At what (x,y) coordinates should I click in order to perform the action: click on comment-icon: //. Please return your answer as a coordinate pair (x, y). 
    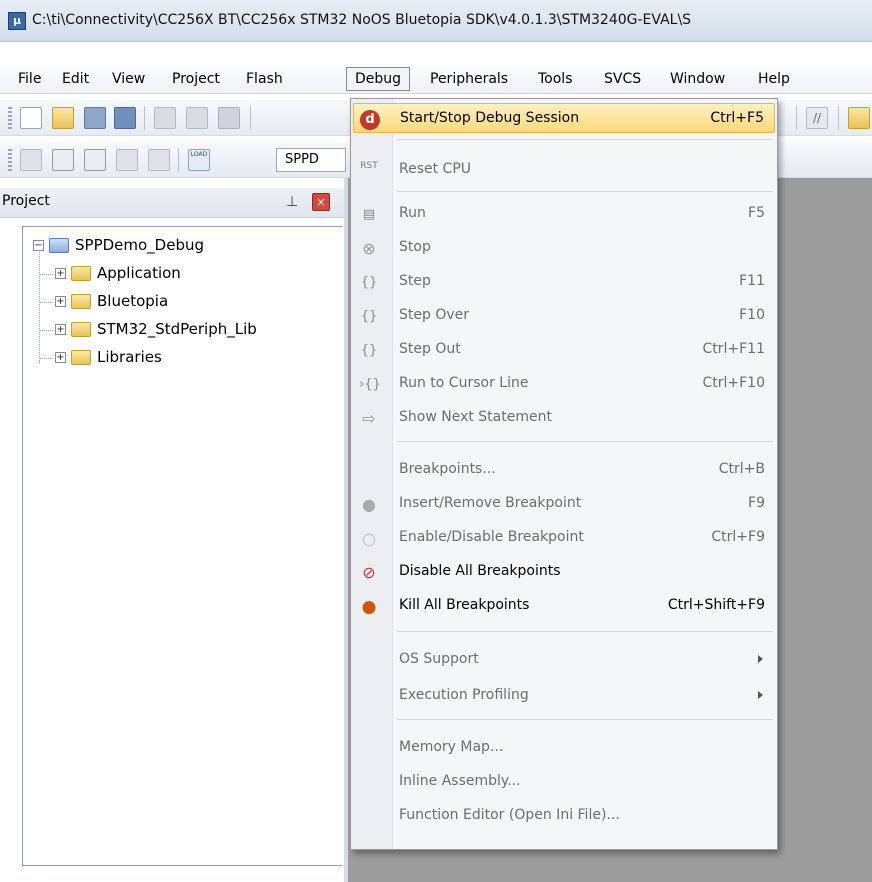
    Looking at the image, I should click on (817, 118).